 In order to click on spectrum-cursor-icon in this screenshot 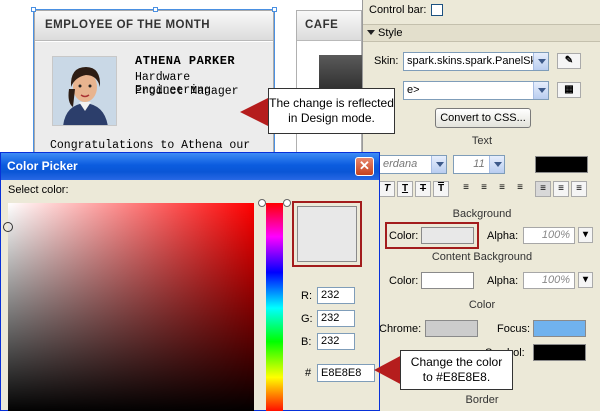, I will do `click(8, 227)`.